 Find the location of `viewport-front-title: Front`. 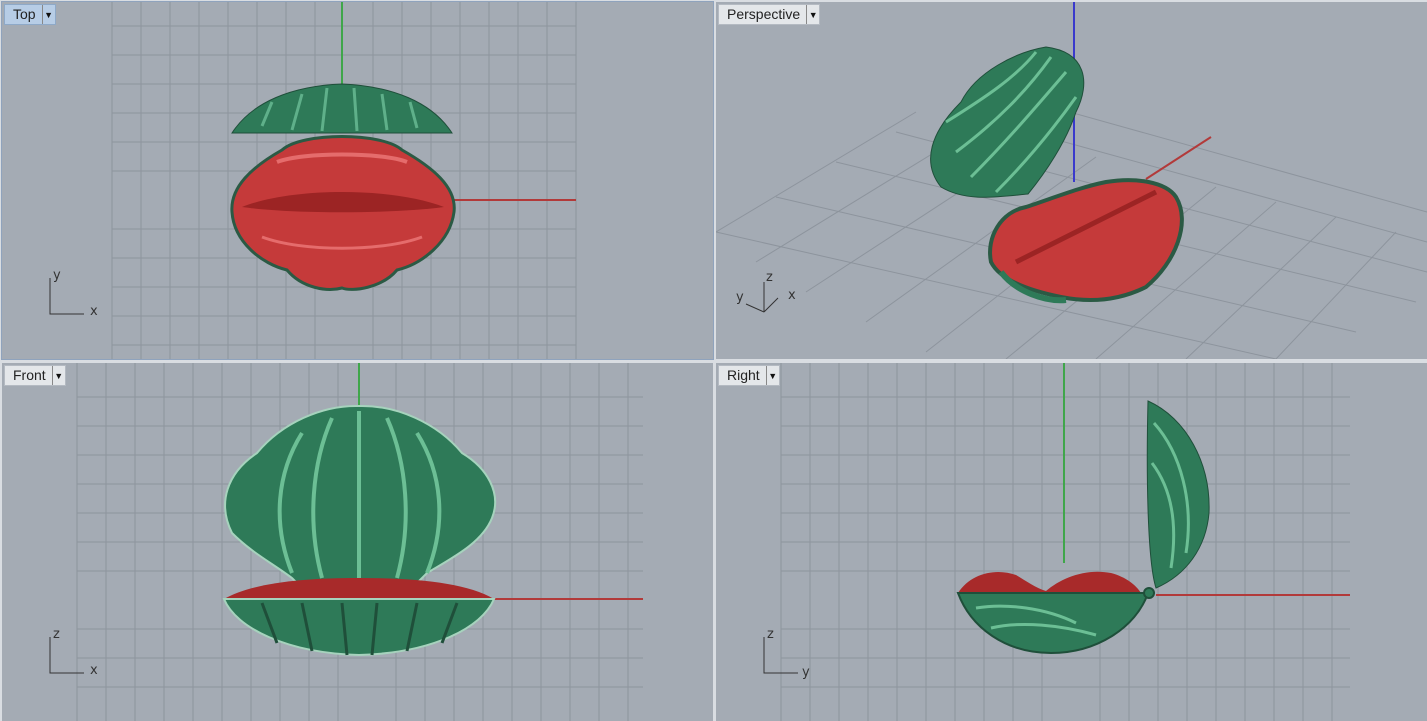

viewport-front-title: Front is located at coordinates (29, 375).